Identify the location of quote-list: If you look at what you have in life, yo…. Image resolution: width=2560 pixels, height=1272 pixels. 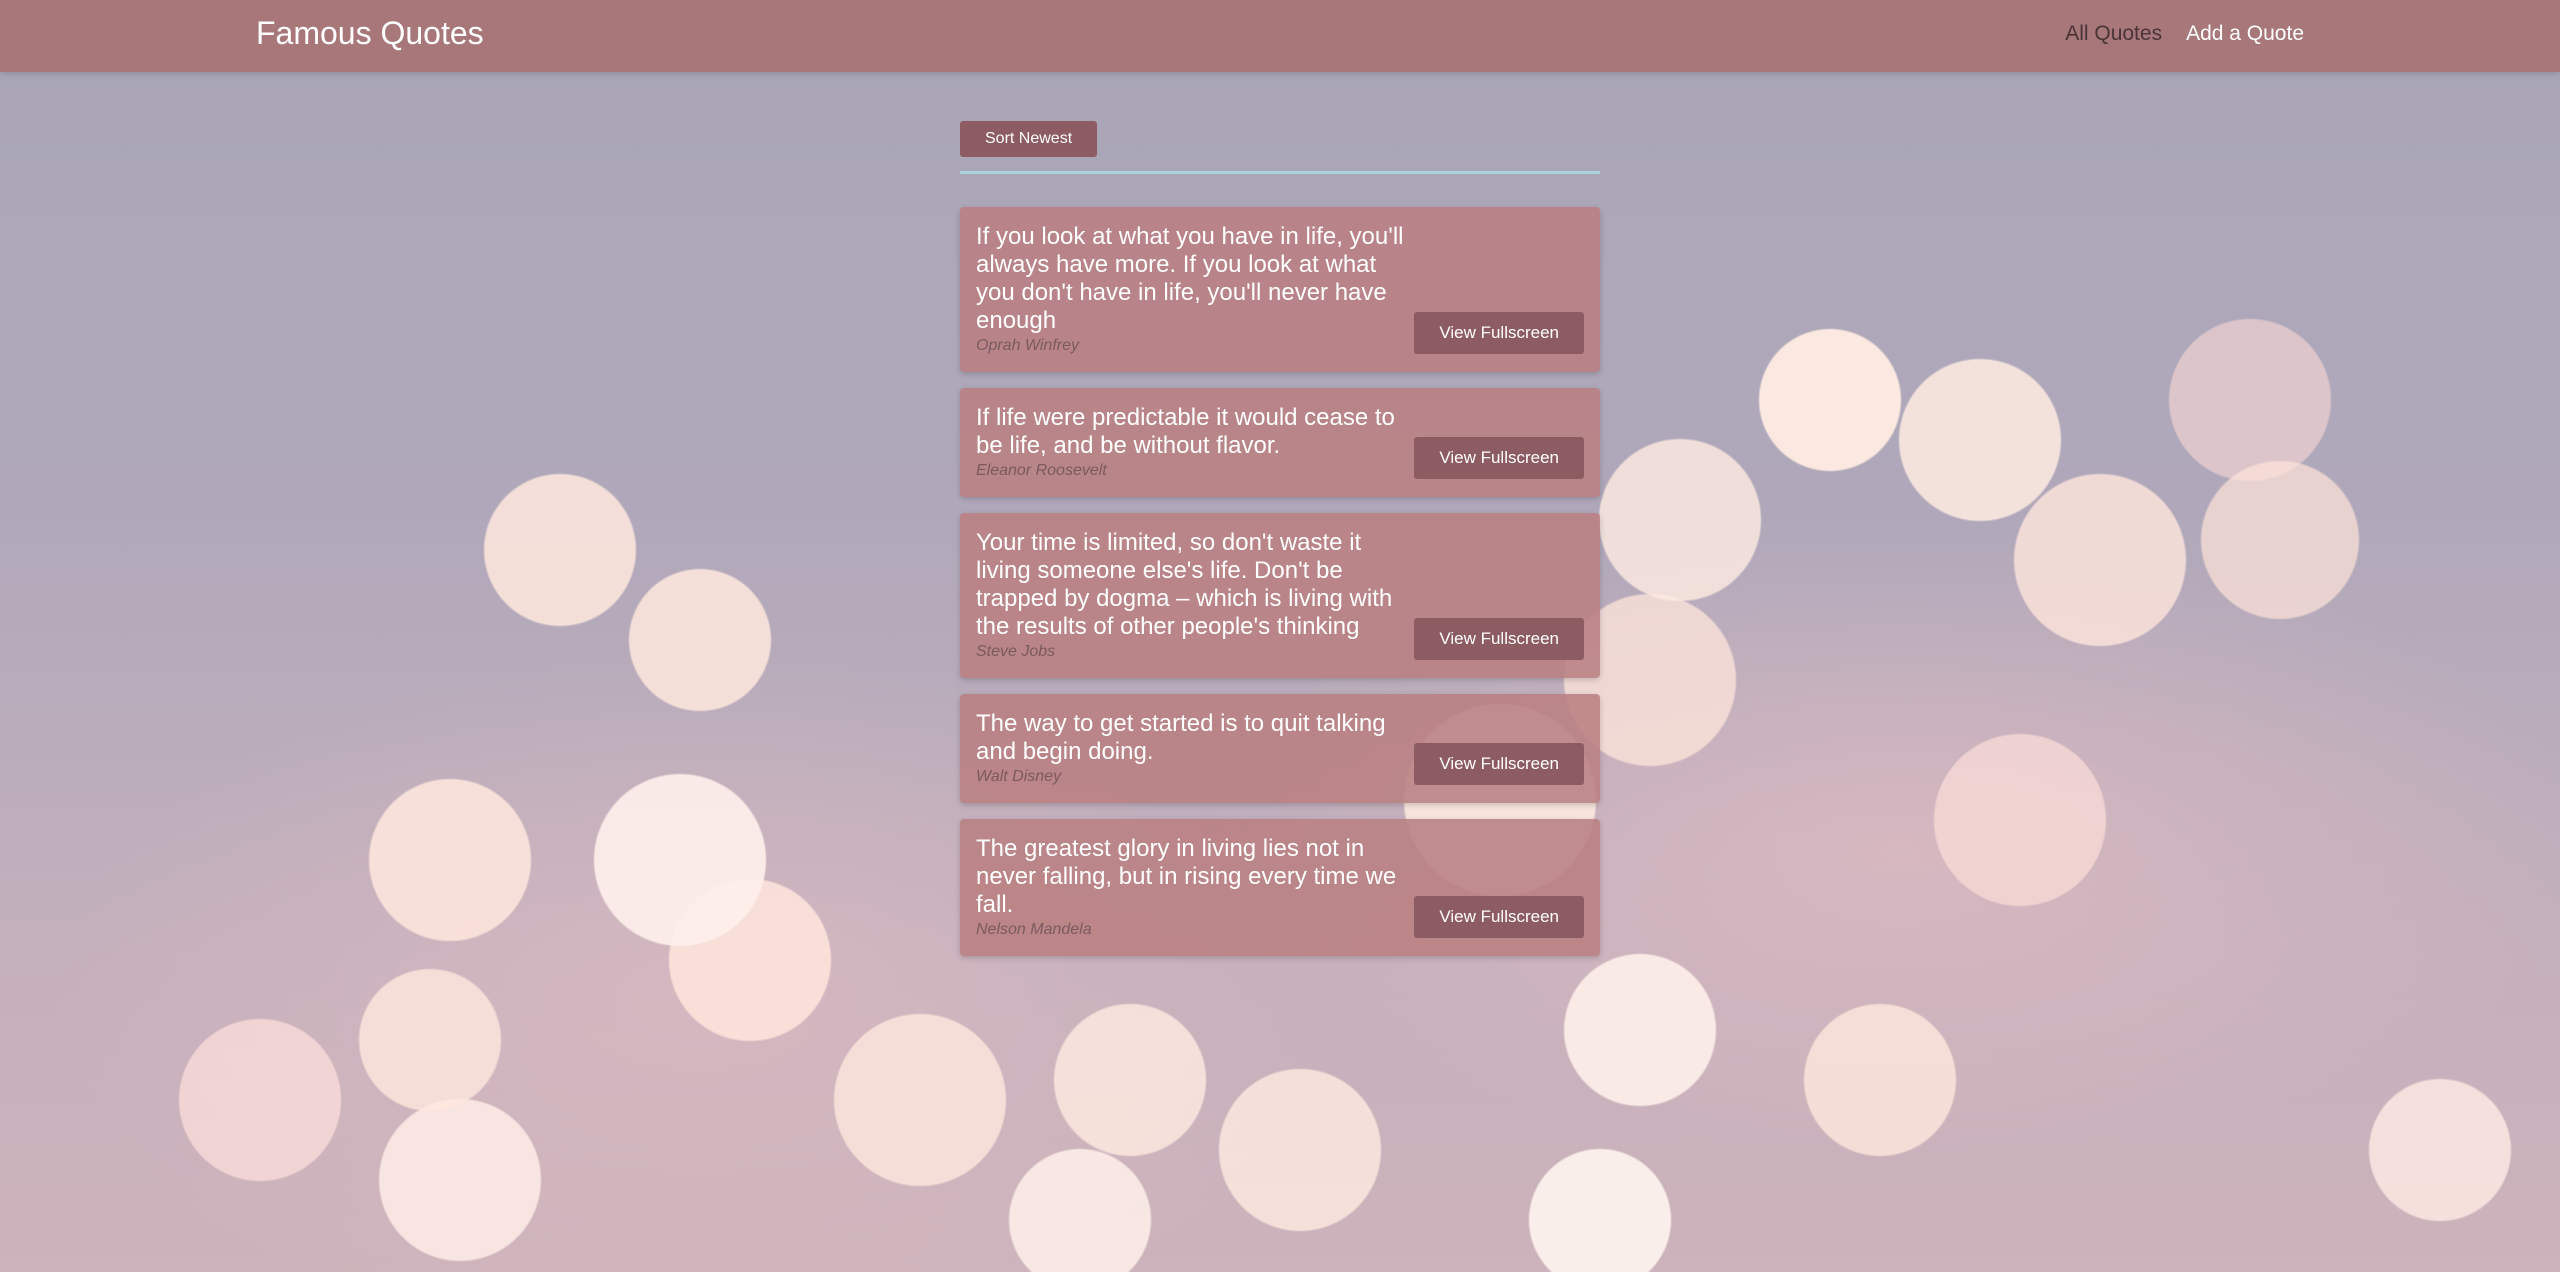
(1280, 581).